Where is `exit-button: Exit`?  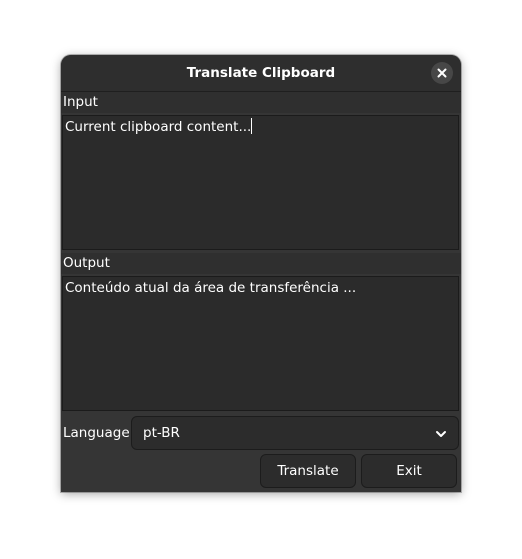
exit-button: Exit is located at coordinates (409, 471).